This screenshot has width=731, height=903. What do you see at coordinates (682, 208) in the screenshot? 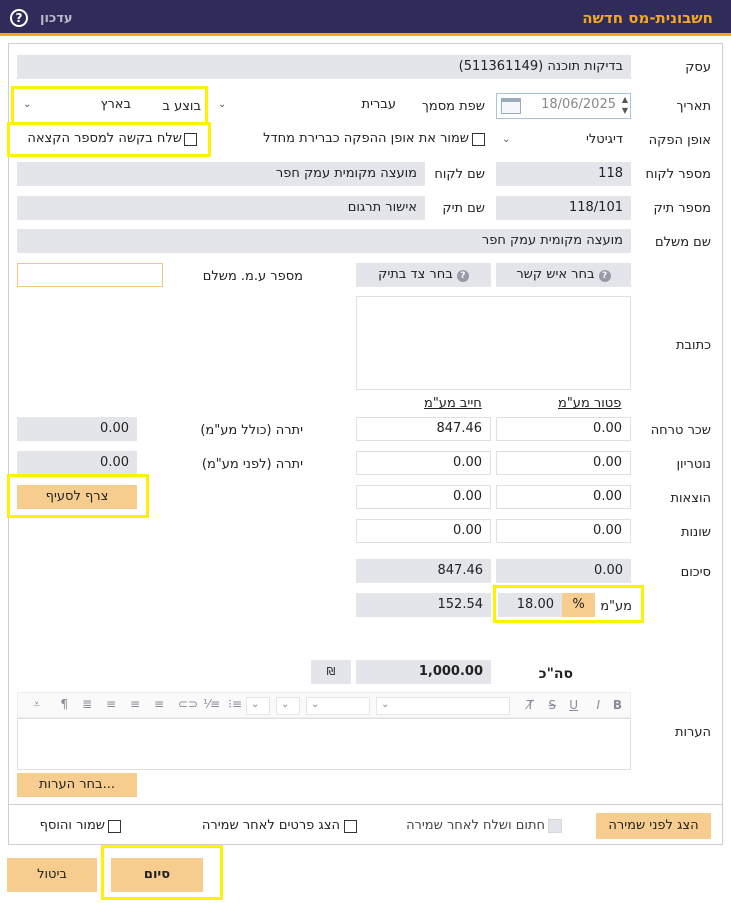
I see `file-number-label: מספר תיק` at bounding box center [682, 208].